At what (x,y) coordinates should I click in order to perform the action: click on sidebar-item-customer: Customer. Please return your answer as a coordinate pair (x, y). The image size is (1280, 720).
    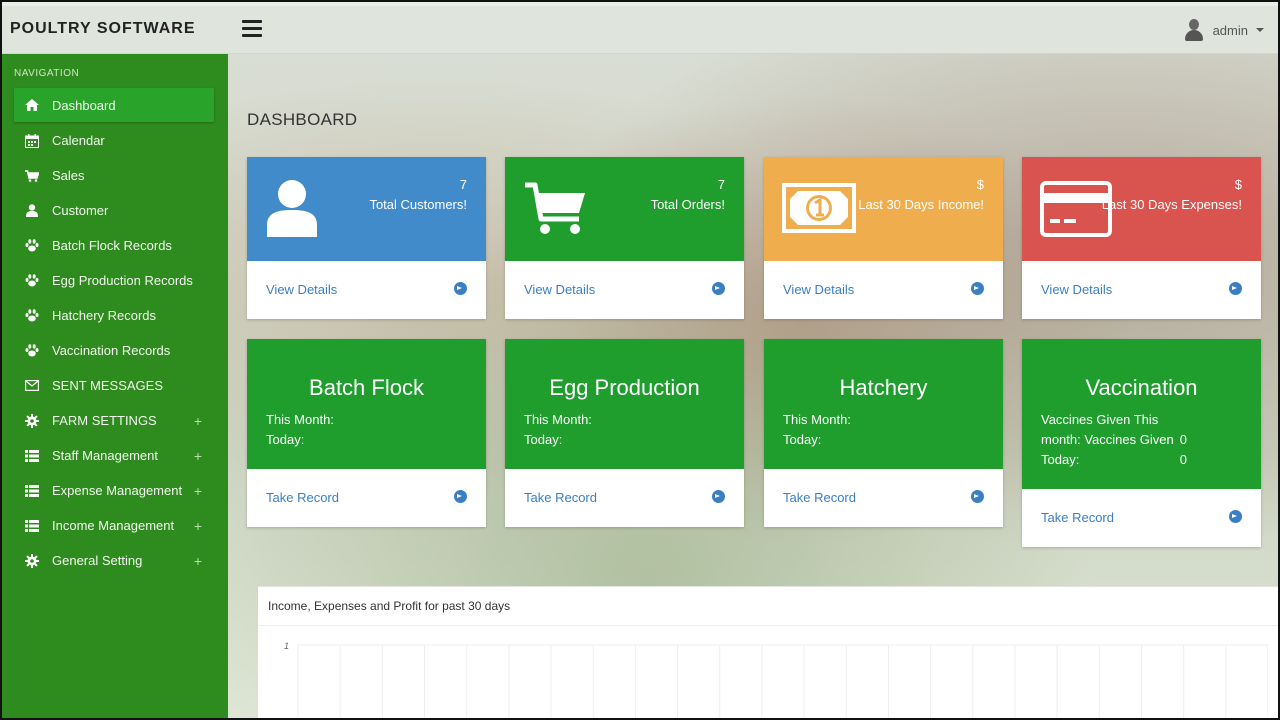
    Looking at the image, I should click on (114, 210).